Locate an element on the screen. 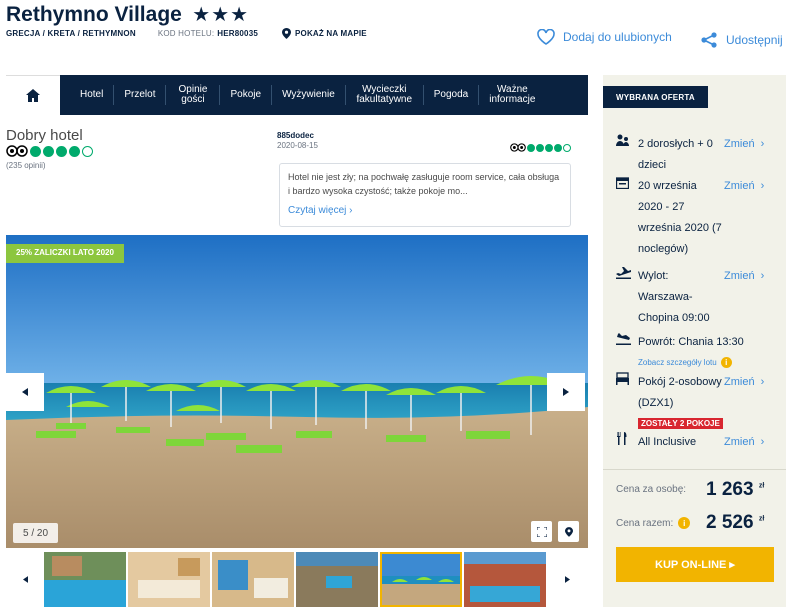 The image size is (790, 607). hotel-title: Rethymno Village ★★★ is located at coordinates (127, 14).